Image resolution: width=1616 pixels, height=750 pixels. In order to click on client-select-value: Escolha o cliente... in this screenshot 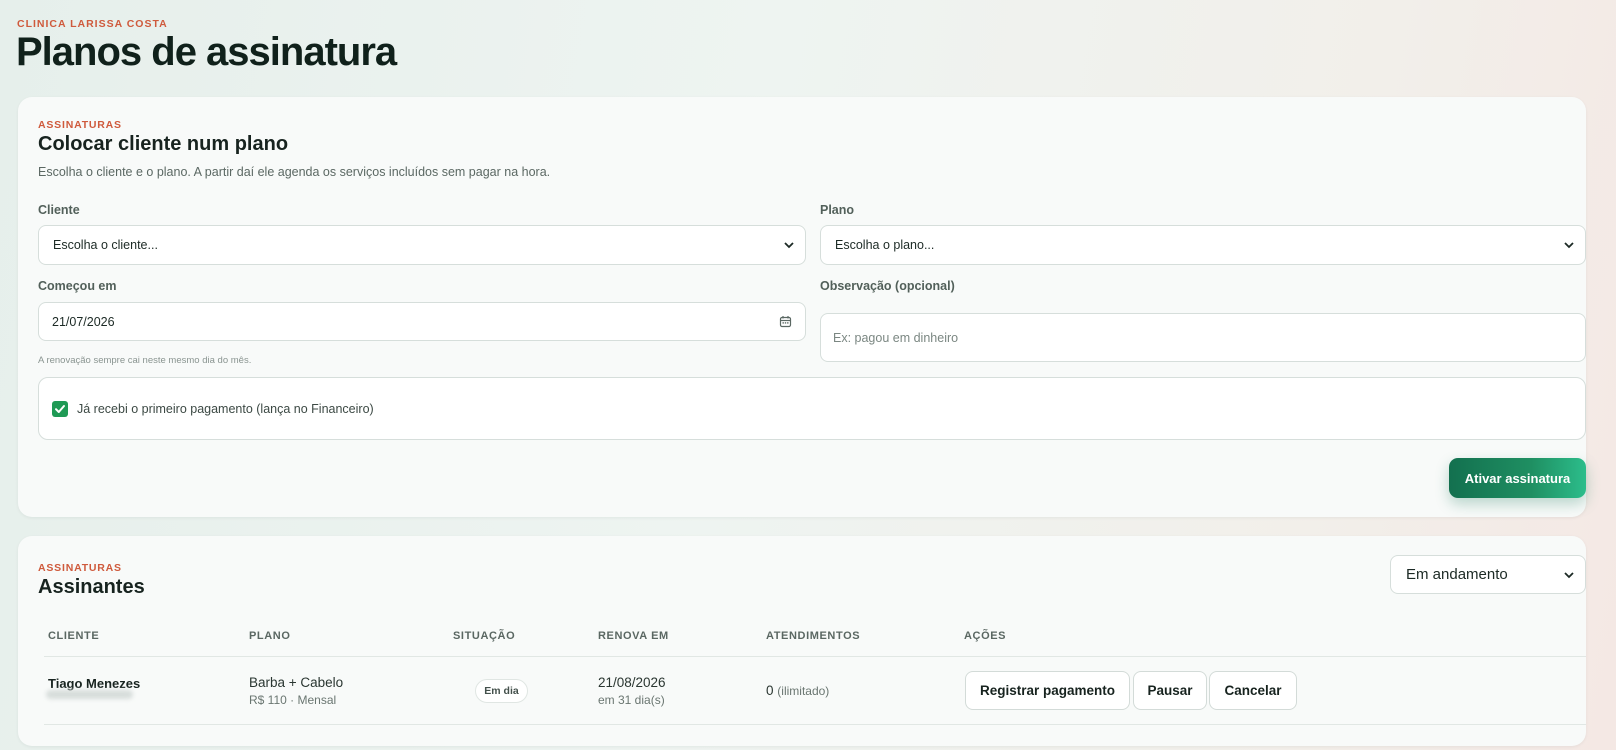, I will do `click(105, 245)`.